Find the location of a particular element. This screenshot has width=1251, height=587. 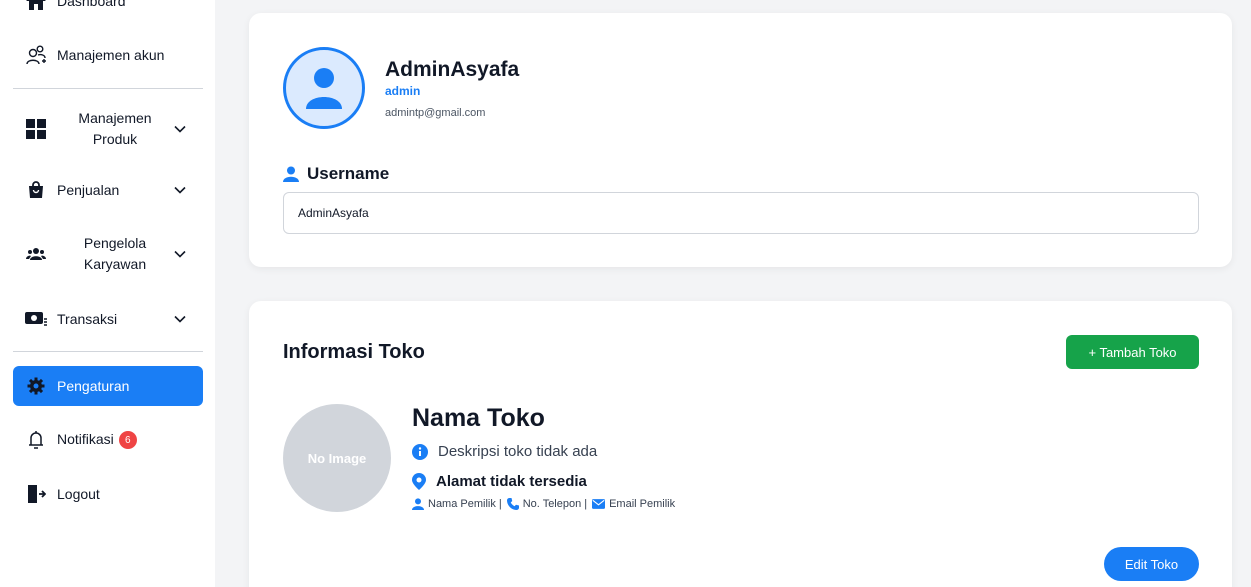

phone-icon is located at coordinates (512, 504).